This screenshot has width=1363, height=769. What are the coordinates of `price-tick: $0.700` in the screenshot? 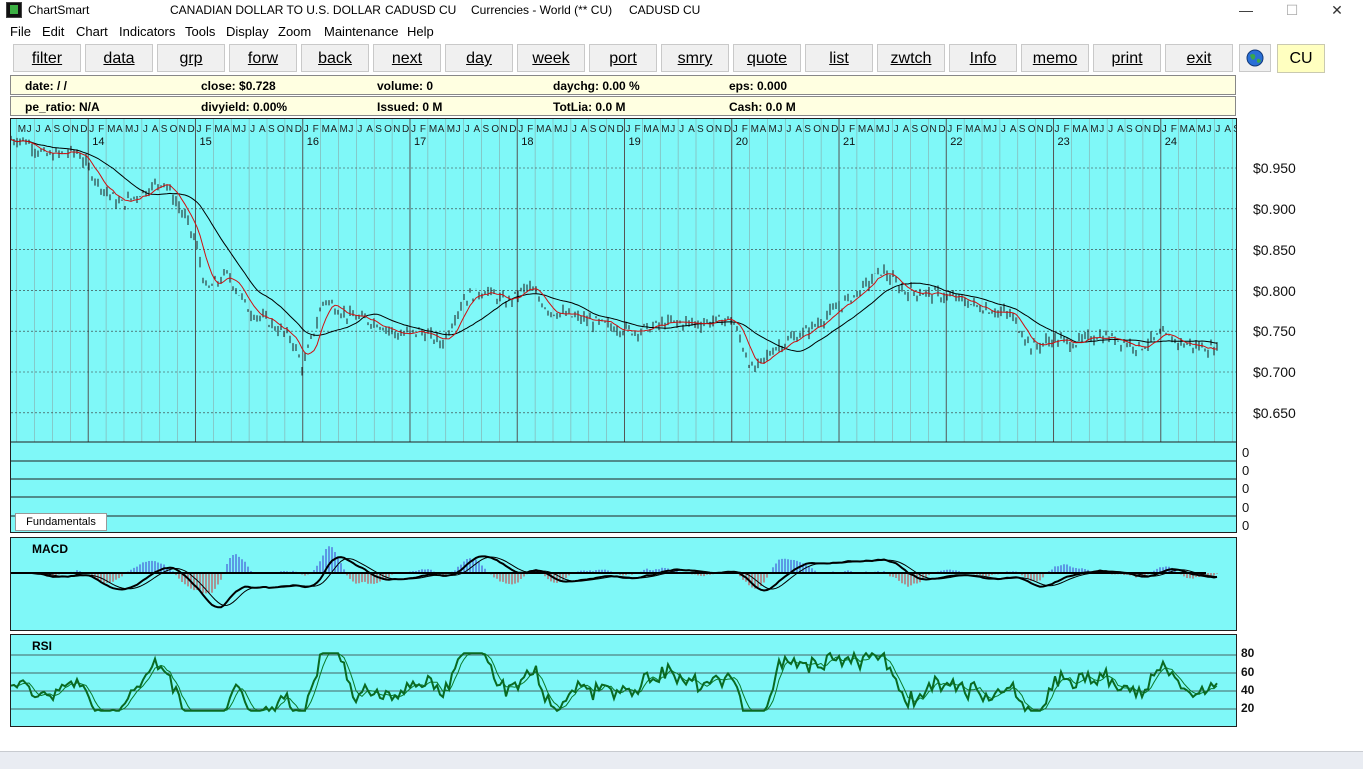 It's located at (1274, 372).